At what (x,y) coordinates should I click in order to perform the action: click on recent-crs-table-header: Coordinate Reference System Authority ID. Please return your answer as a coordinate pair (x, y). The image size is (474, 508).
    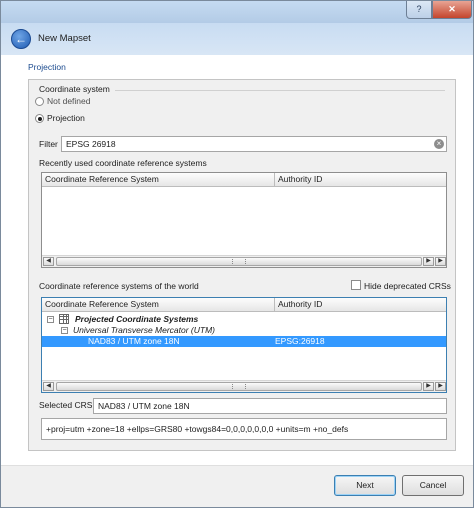
    Looking at the image, I should click on (244, 180).